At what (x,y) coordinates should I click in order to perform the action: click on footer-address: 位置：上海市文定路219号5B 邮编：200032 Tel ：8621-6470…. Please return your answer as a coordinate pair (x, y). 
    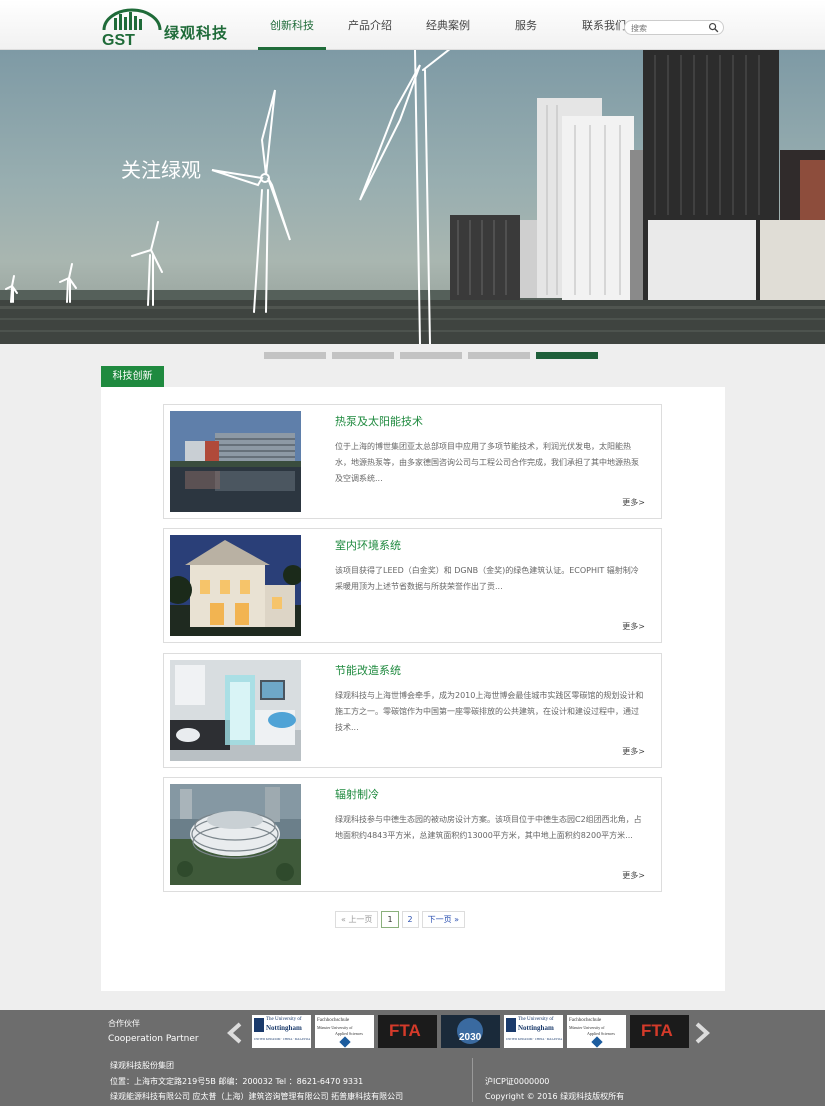
    Looking at the image, I should click on (237, 1081).